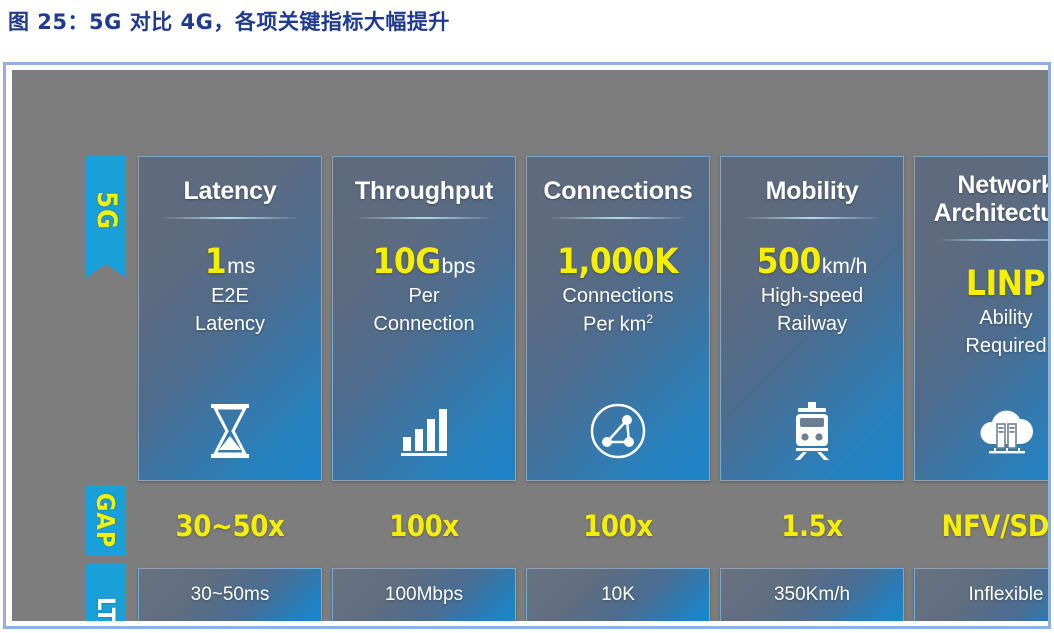  Describe the element at coordinates (424, 431) in the screenshot. I see `bar-chart-icon` at that location.